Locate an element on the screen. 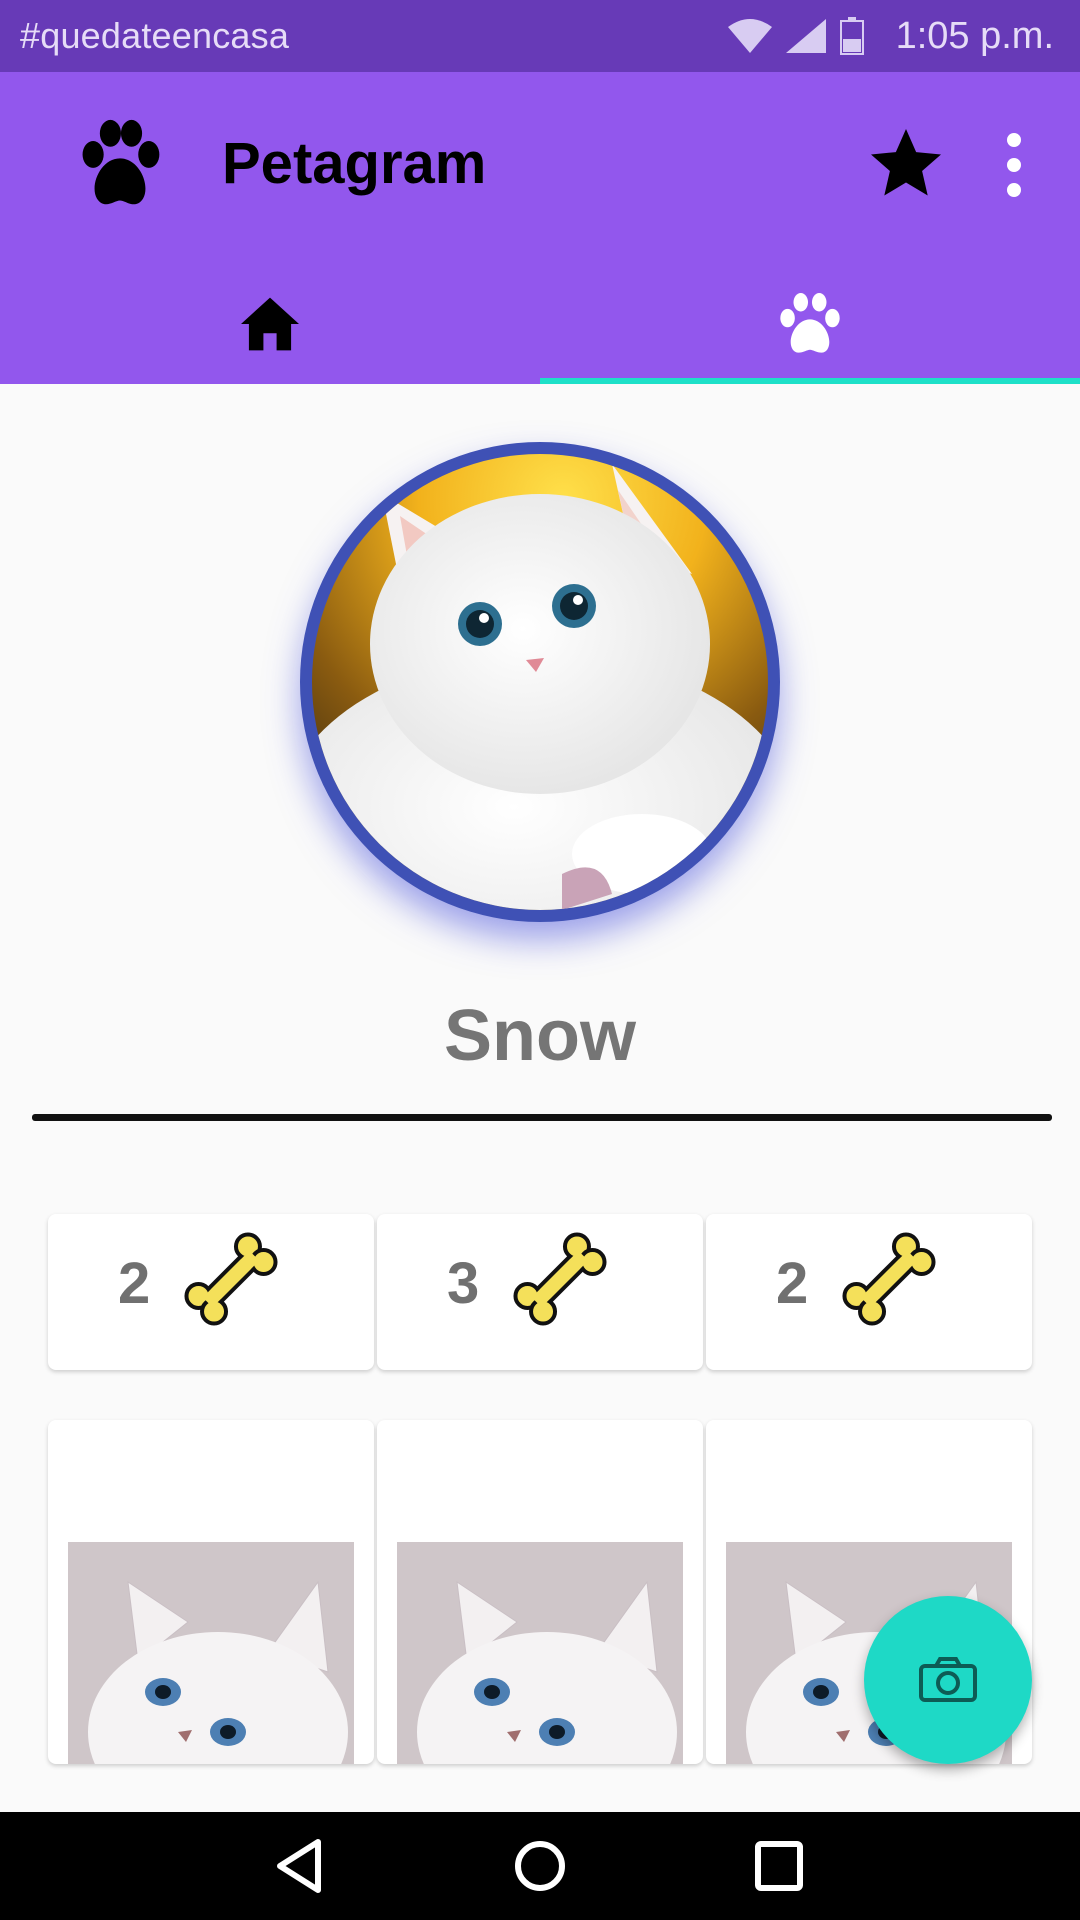  star-icon is located at coordinates (906, 164).